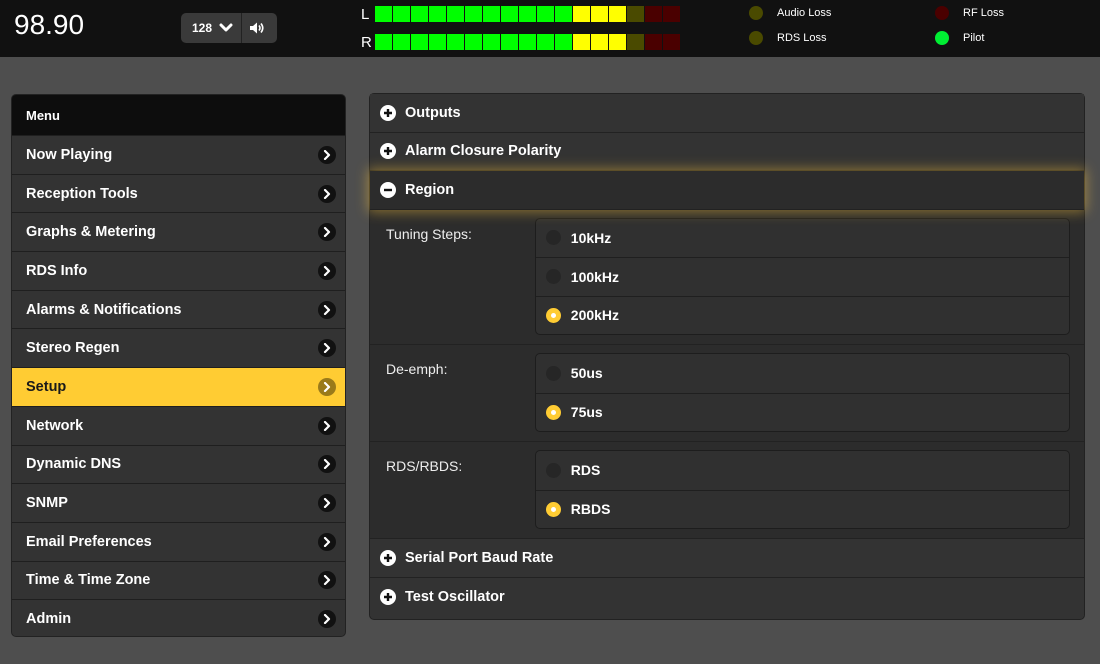  Describe the element at coordinates (802, 509) in the screenshot. I see `radio-option-rbds: RBDS` at that location.